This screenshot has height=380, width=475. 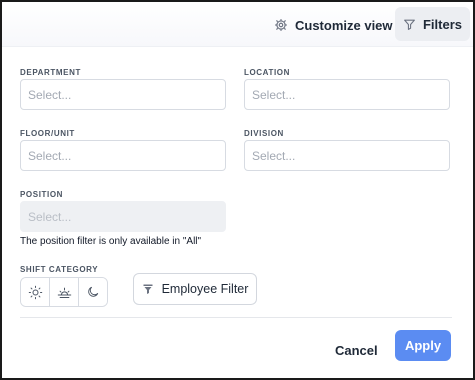 I want to click on shift-night-button, so click(x=92, y=292).